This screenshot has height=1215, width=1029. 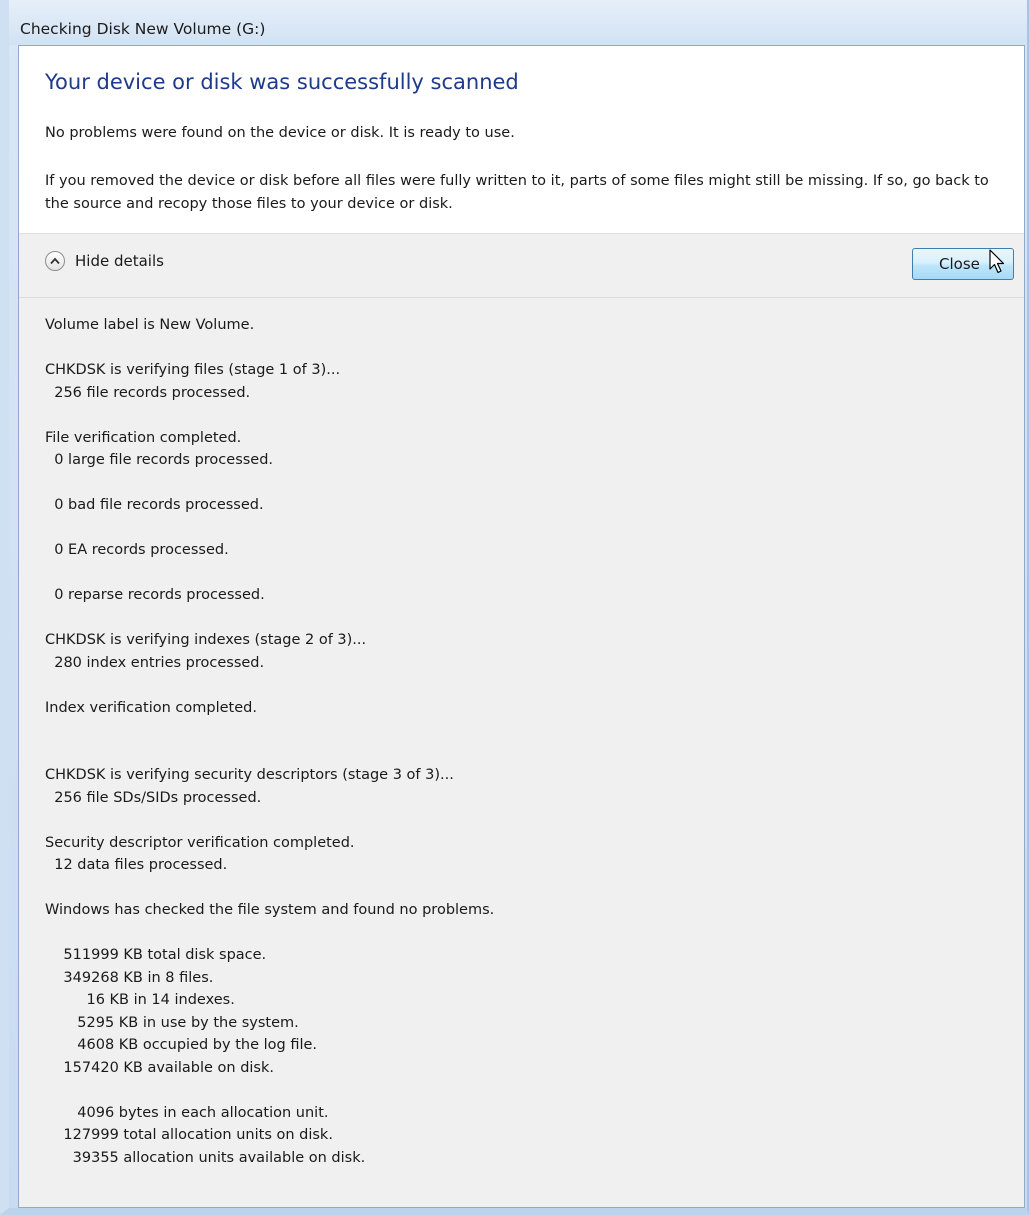 I want to click on title-bar: Checking Disk New Volume (G:), so click(x=518, y=22).